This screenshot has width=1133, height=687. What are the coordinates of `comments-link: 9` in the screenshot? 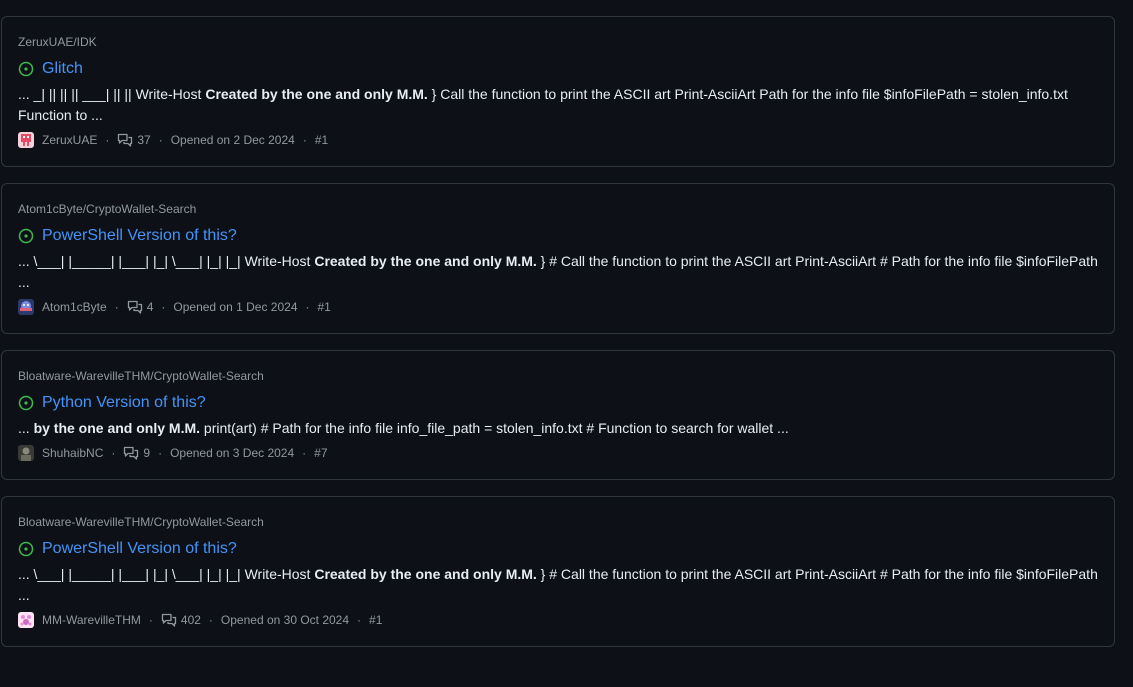 It's located at (136, 453).